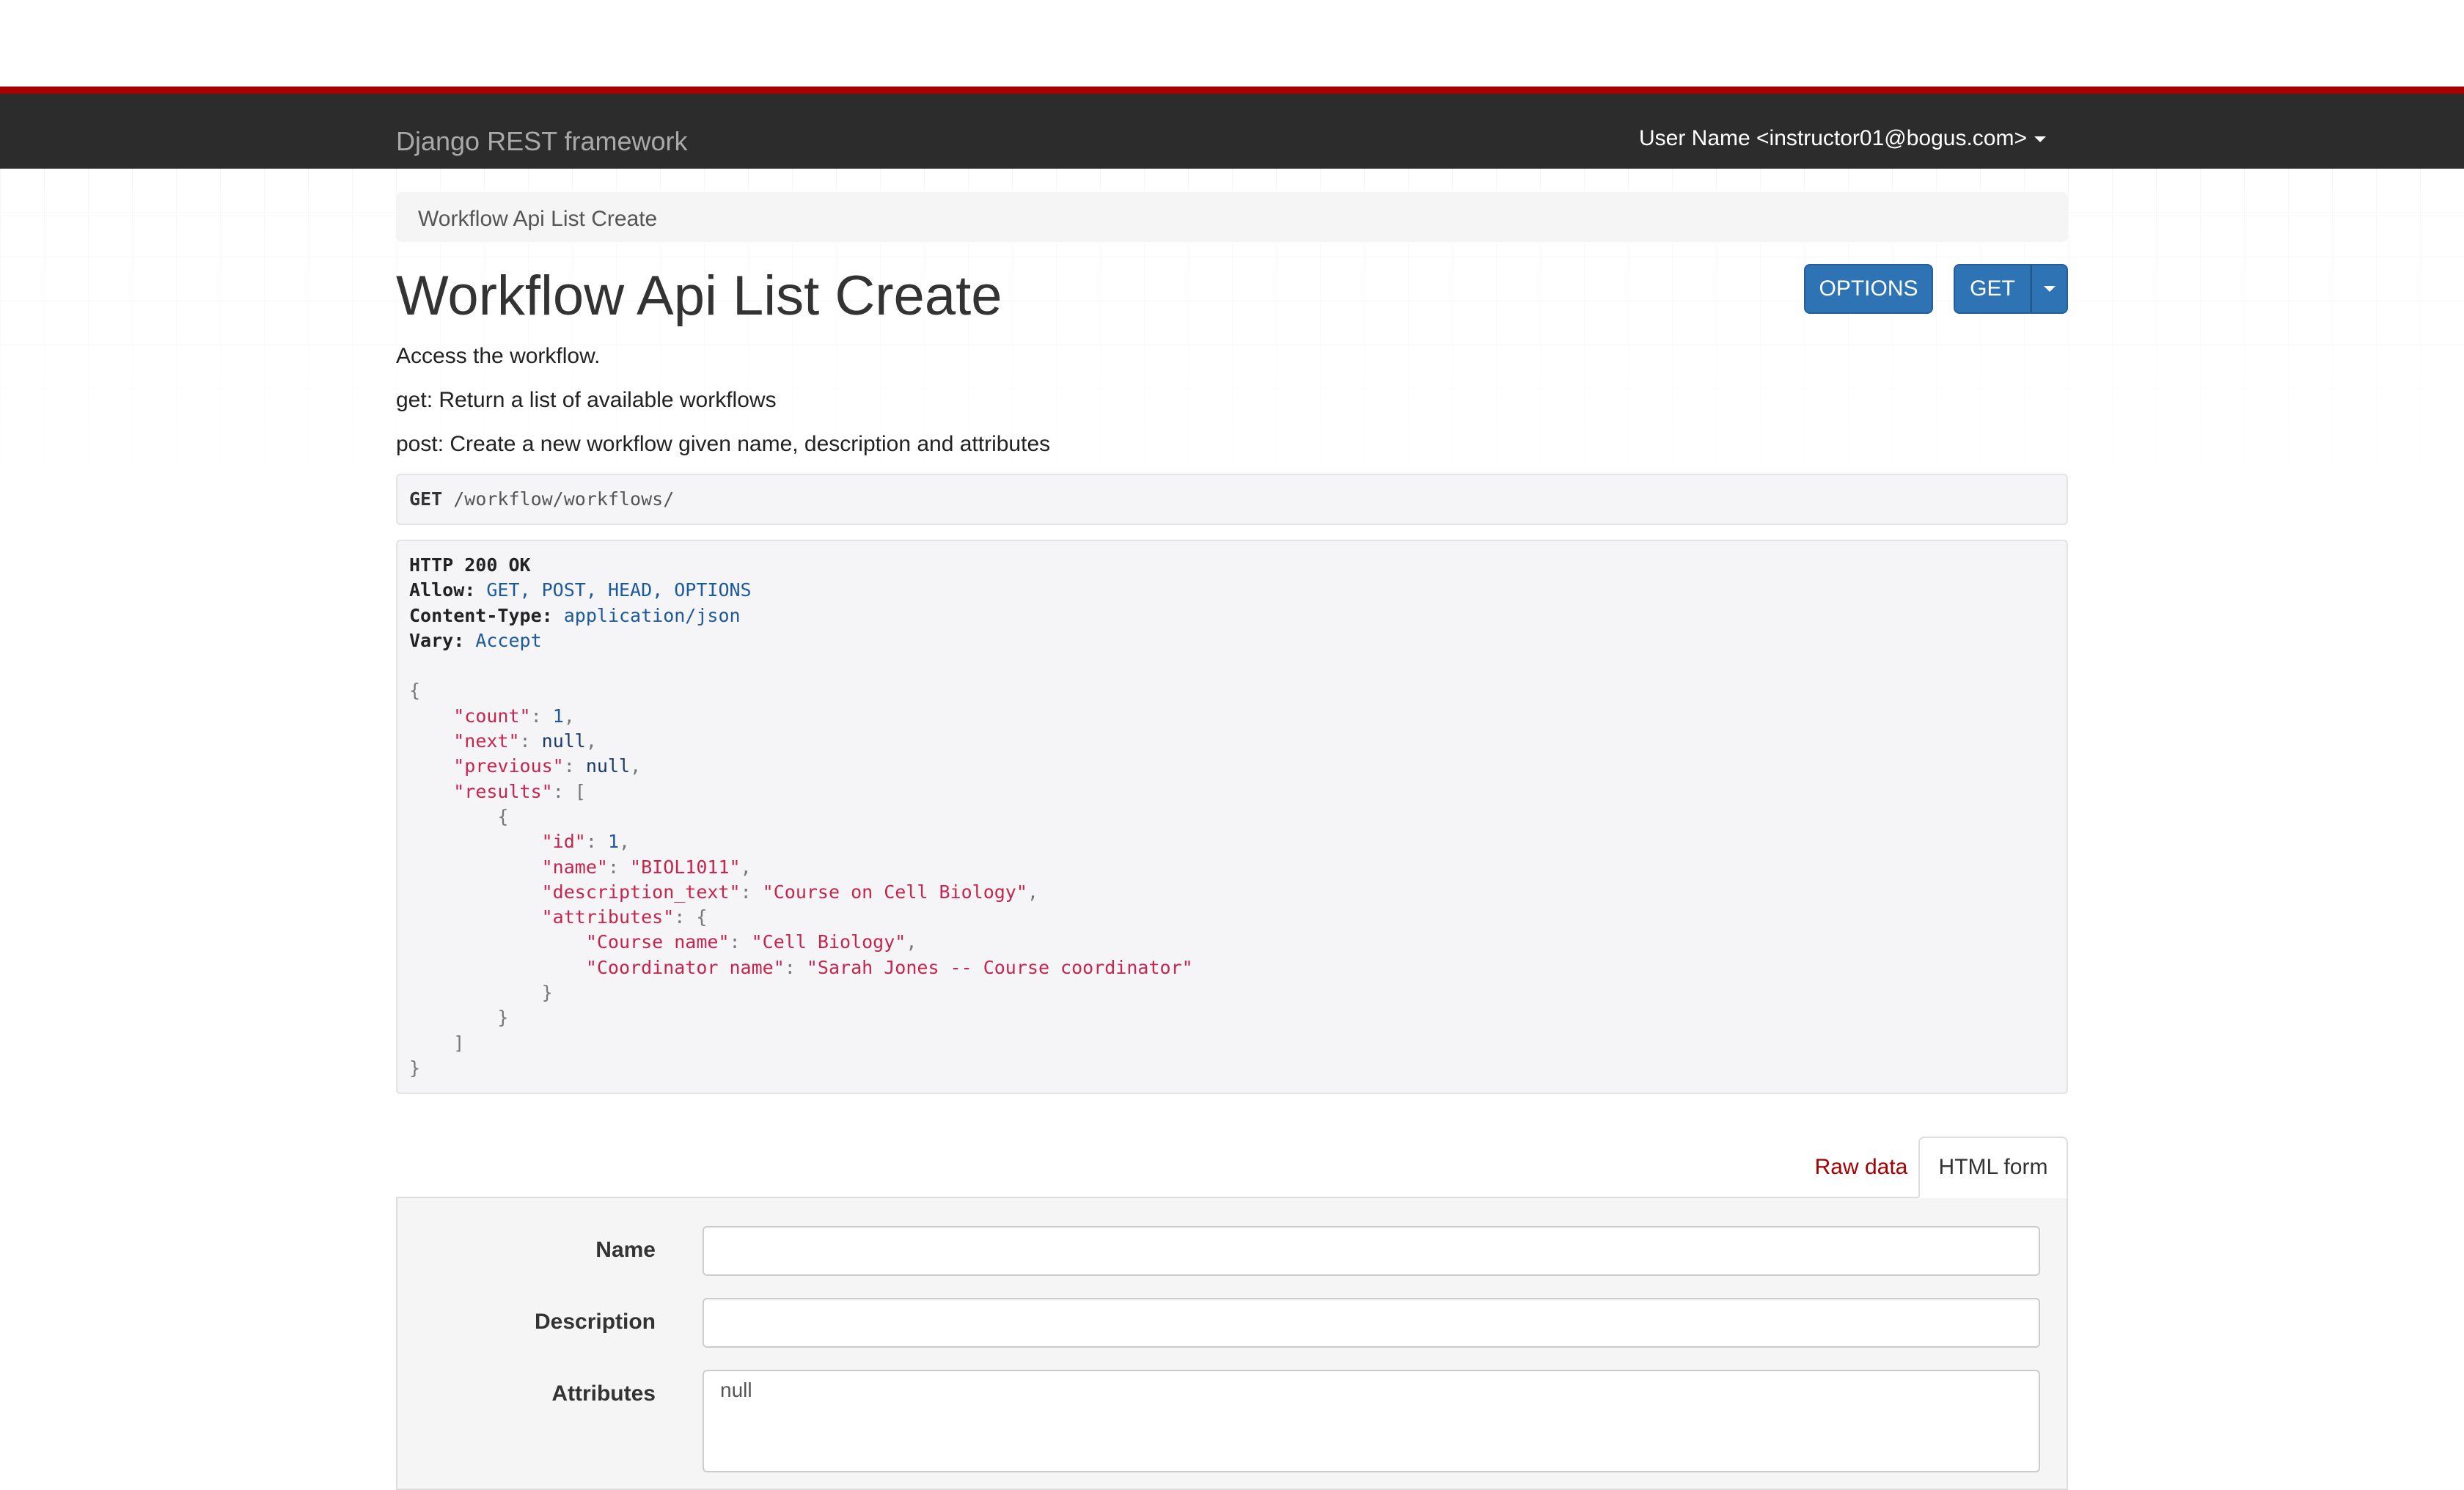 The height and width of the screenshot is (1490, 2464). I want to click on form-row-name: Name, so click(1232, 1262).